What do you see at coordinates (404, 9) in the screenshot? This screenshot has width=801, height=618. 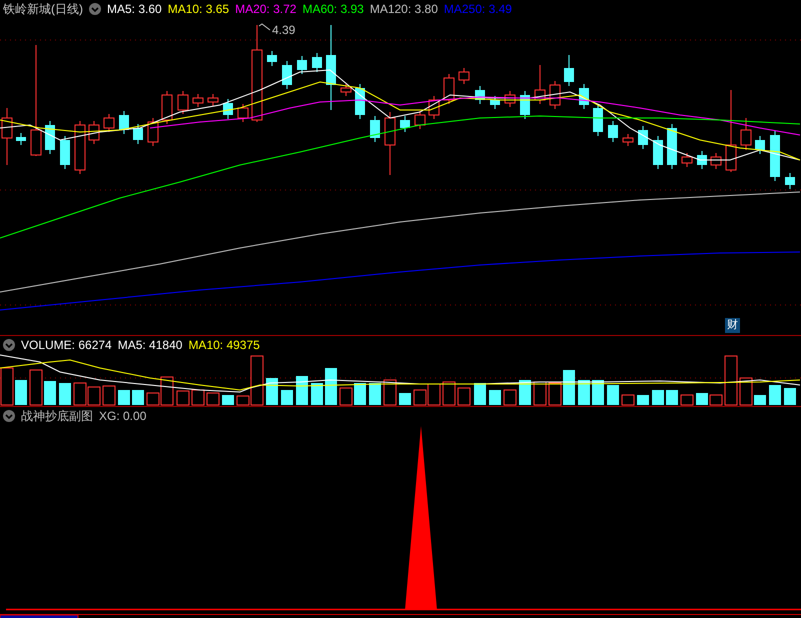 I see `legend-value: MA120: 3.80` at bounding box center [404, 9].